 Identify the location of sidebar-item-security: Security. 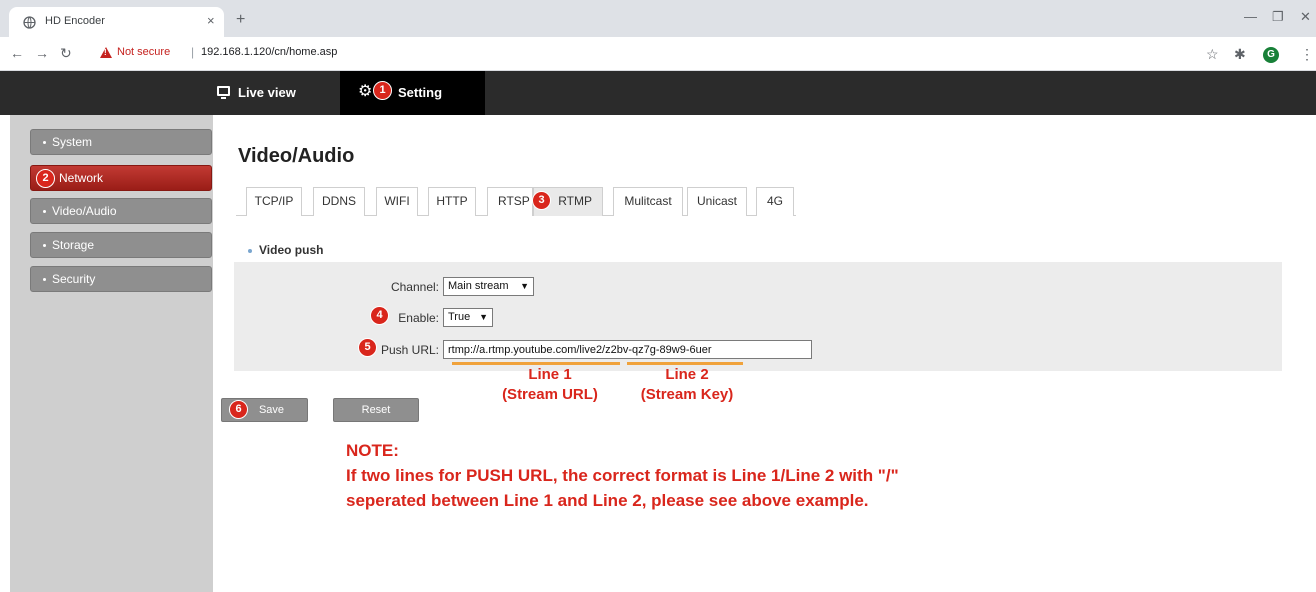
(121, 279).